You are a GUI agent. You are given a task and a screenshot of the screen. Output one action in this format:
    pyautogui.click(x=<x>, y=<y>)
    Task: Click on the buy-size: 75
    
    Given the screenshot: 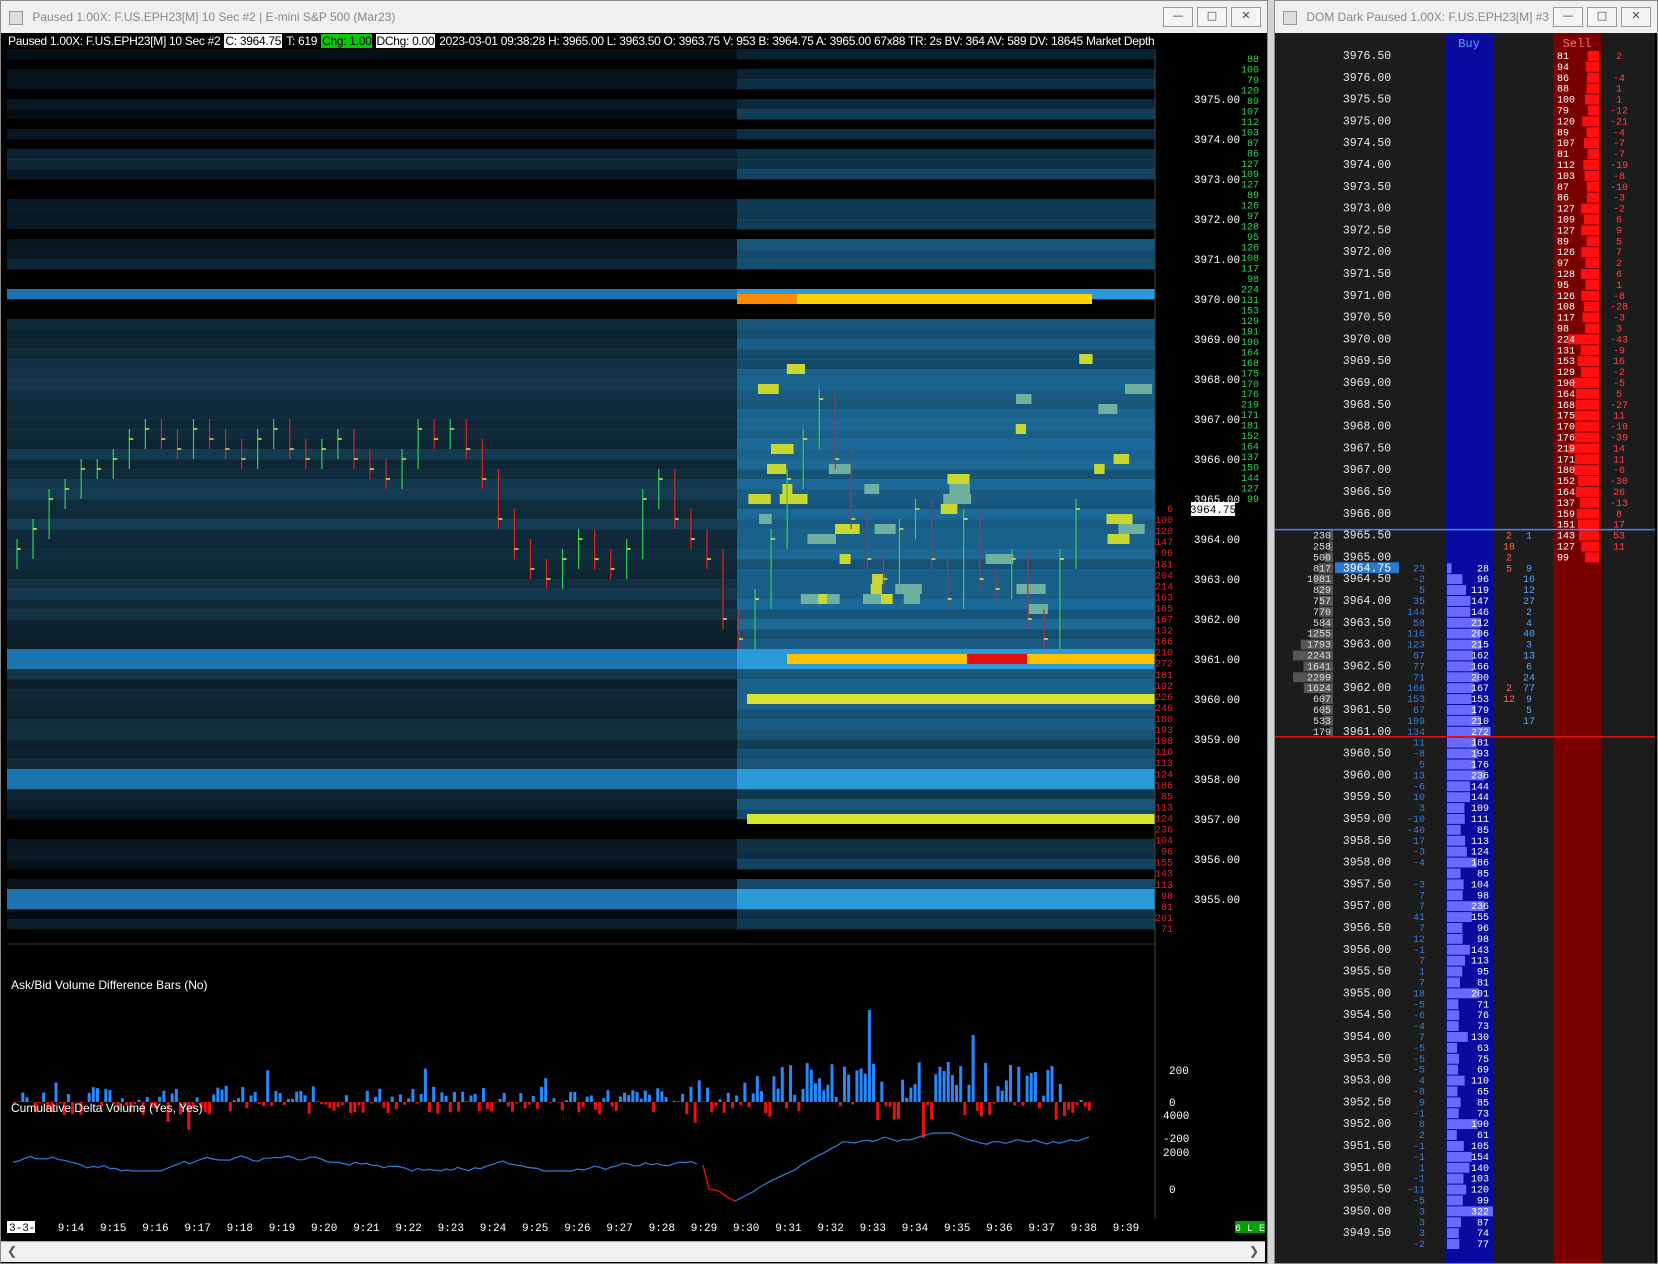 What is the action you would take?
    pyautogui.click(x=1483, y=1060)
    